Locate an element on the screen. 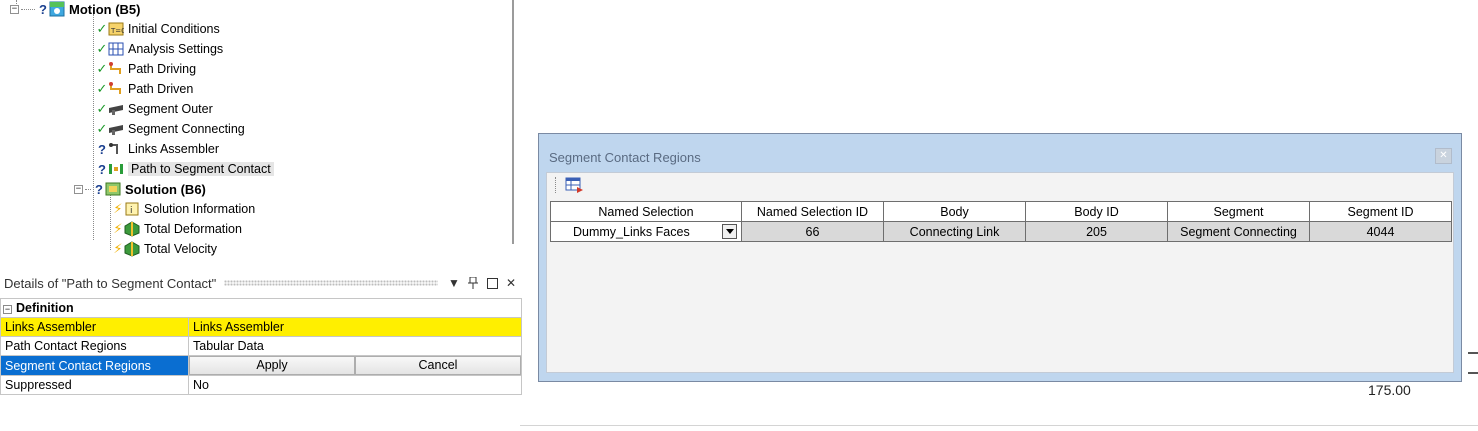 This screenshot has height=431, width=1478. tree-item-label: Solution (B6) is located at coordinates (165, 189).